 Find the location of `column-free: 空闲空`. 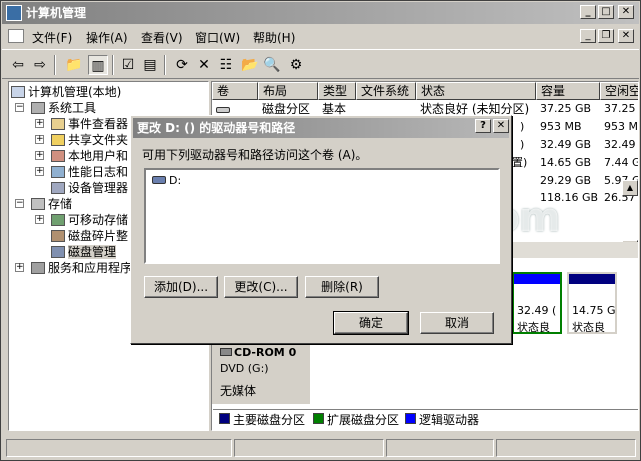

column-free: 空闲空 is located at coordinates (619, 91).